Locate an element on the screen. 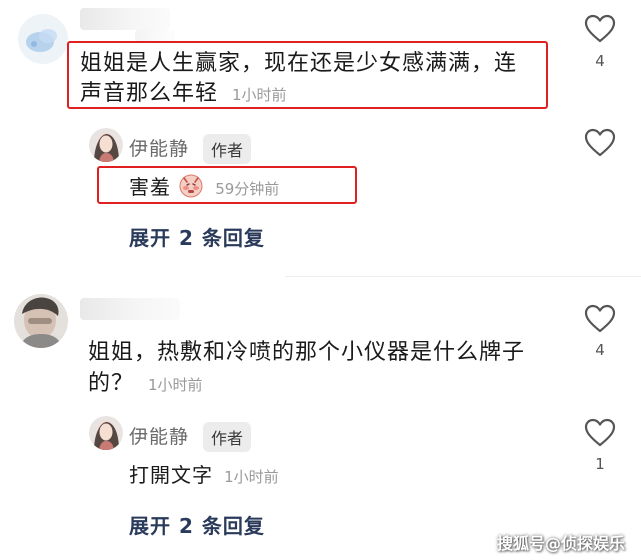  comment-text-line2: 的？ 1小时前 is located at coordinates (145, 384).